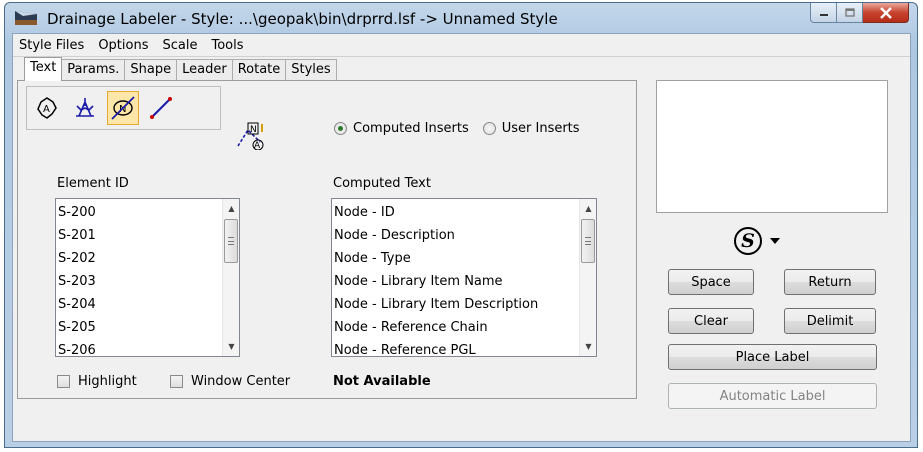 The height and width of the screenshot is (452, 923). Describe the element at coordinates (26, 18) in the screenshot. I see `drainage-app-icon` at that location.